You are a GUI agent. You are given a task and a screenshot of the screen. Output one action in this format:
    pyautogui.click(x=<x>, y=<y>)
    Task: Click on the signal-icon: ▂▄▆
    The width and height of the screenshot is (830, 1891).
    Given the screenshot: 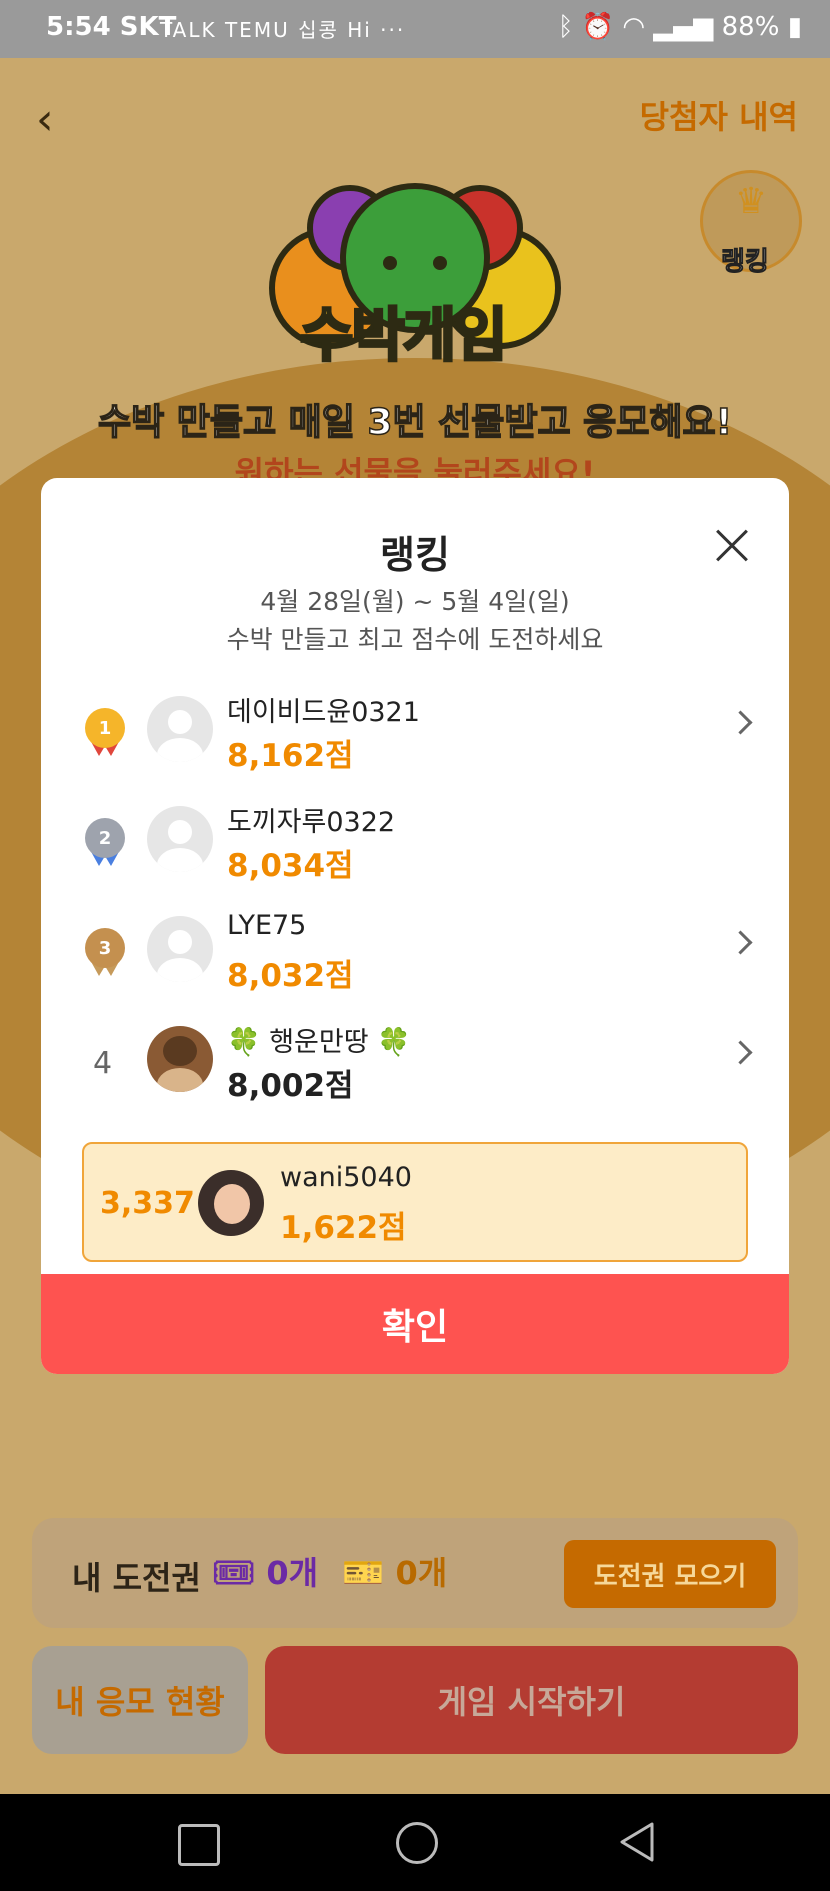 What is the action you would take?
    pyautogui.click(x=683, y=27)
    